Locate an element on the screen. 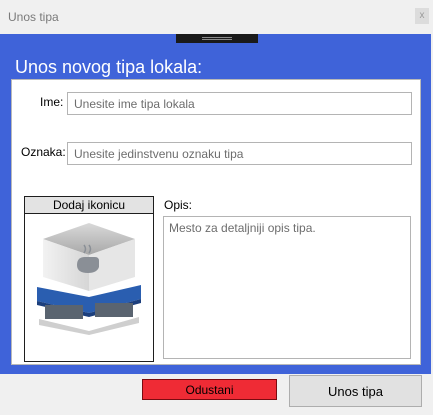  icon-panel: Dodaj ikonicu is located at coordinates (89, 279).